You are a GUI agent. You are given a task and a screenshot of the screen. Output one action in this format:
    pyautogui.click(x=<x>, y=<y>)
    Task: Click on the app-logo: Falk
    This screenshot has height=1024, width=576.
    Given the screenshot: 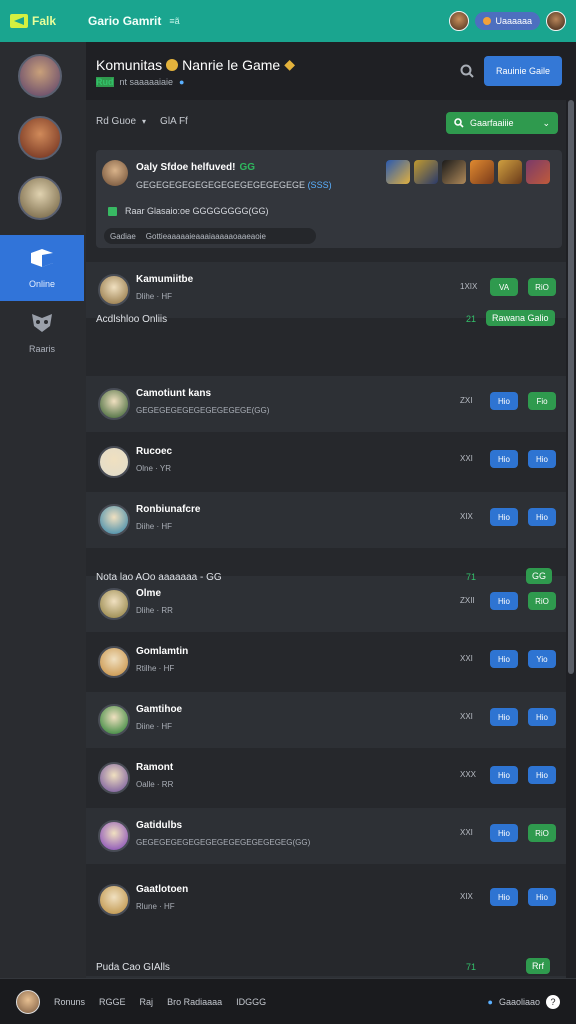 What is the action you would take?
    pyautogui.click(x=33, y=21)
    